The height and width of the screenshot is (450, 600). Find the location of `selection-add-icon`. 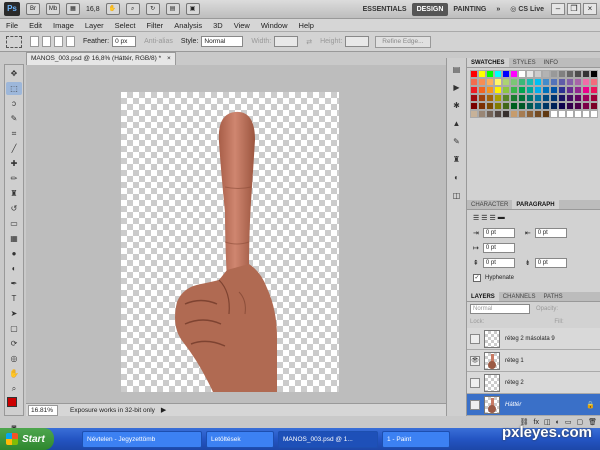

selection-add-icon is located at coordinates (46, 41).